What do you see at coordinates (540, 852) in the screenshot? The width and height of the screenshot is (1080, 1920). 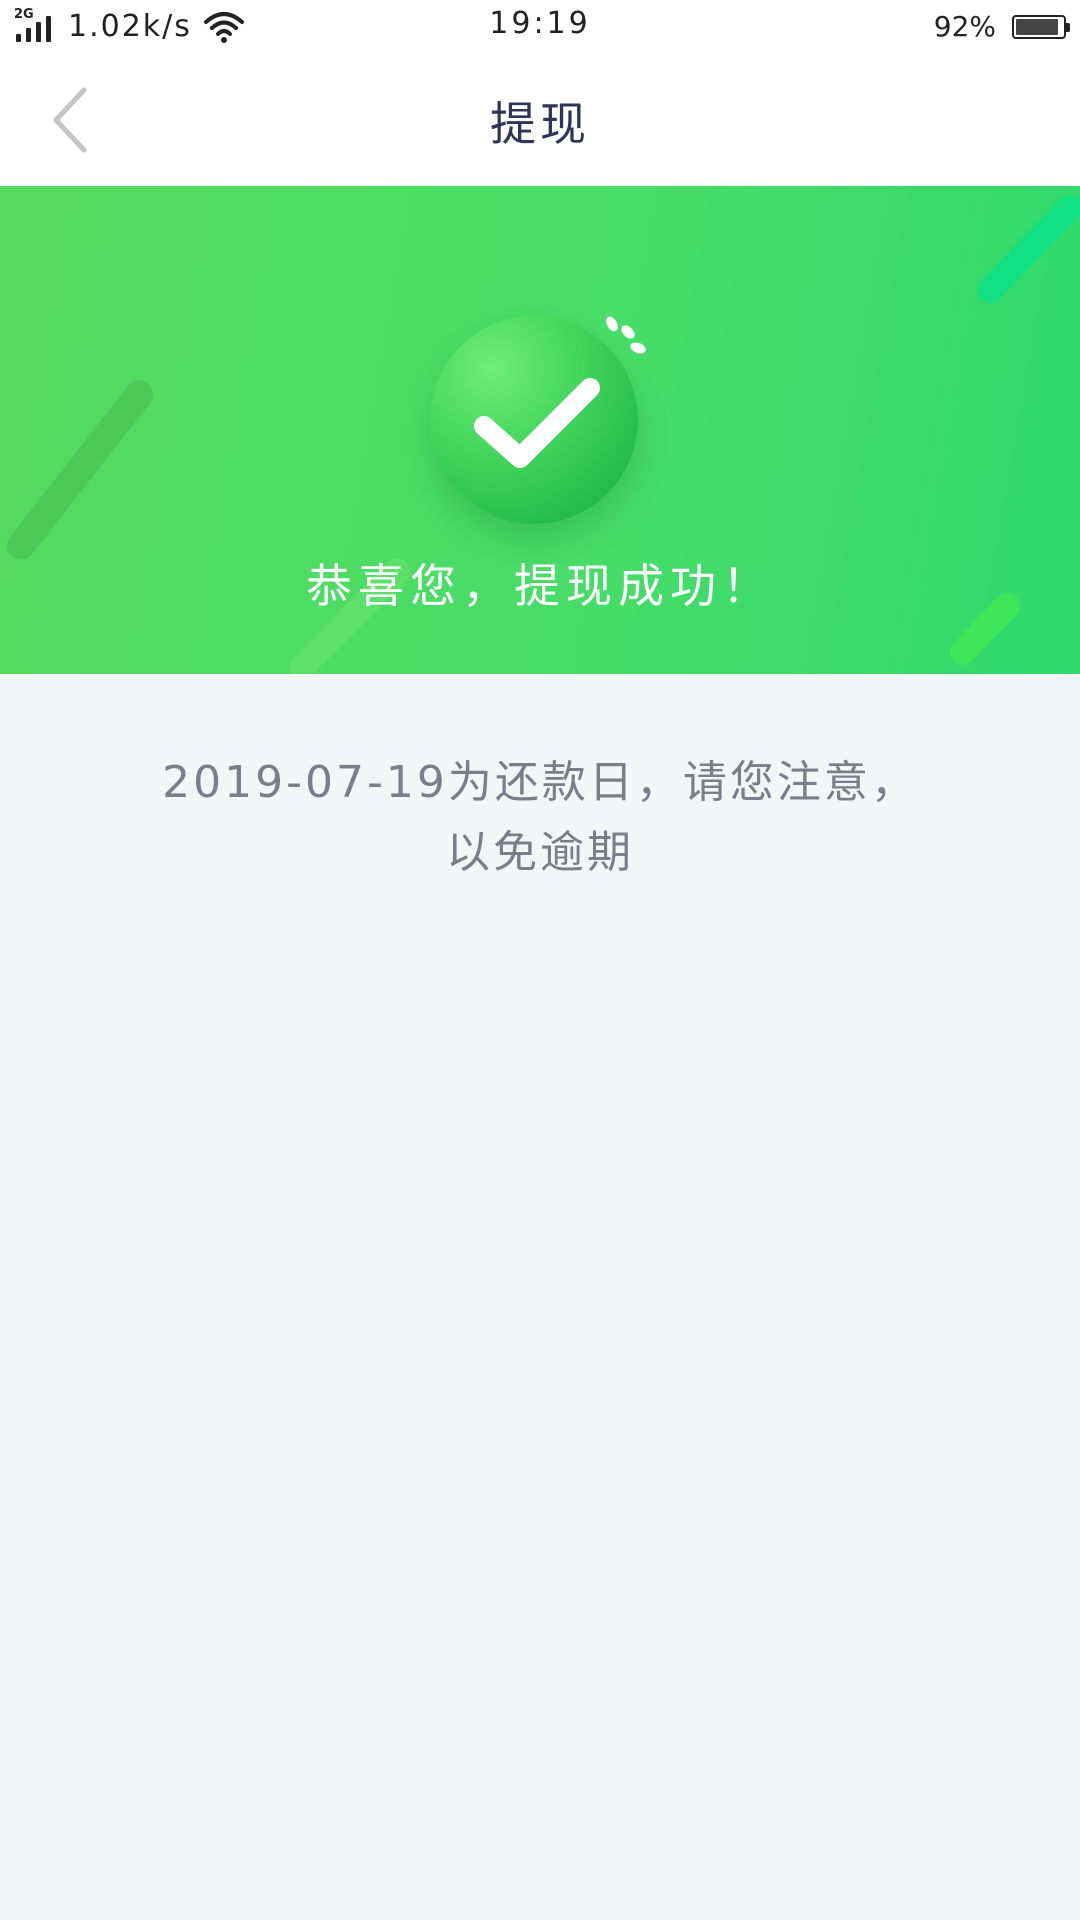 I see `notice-line-2: 以免逾期` at bounding box center [540, 852].